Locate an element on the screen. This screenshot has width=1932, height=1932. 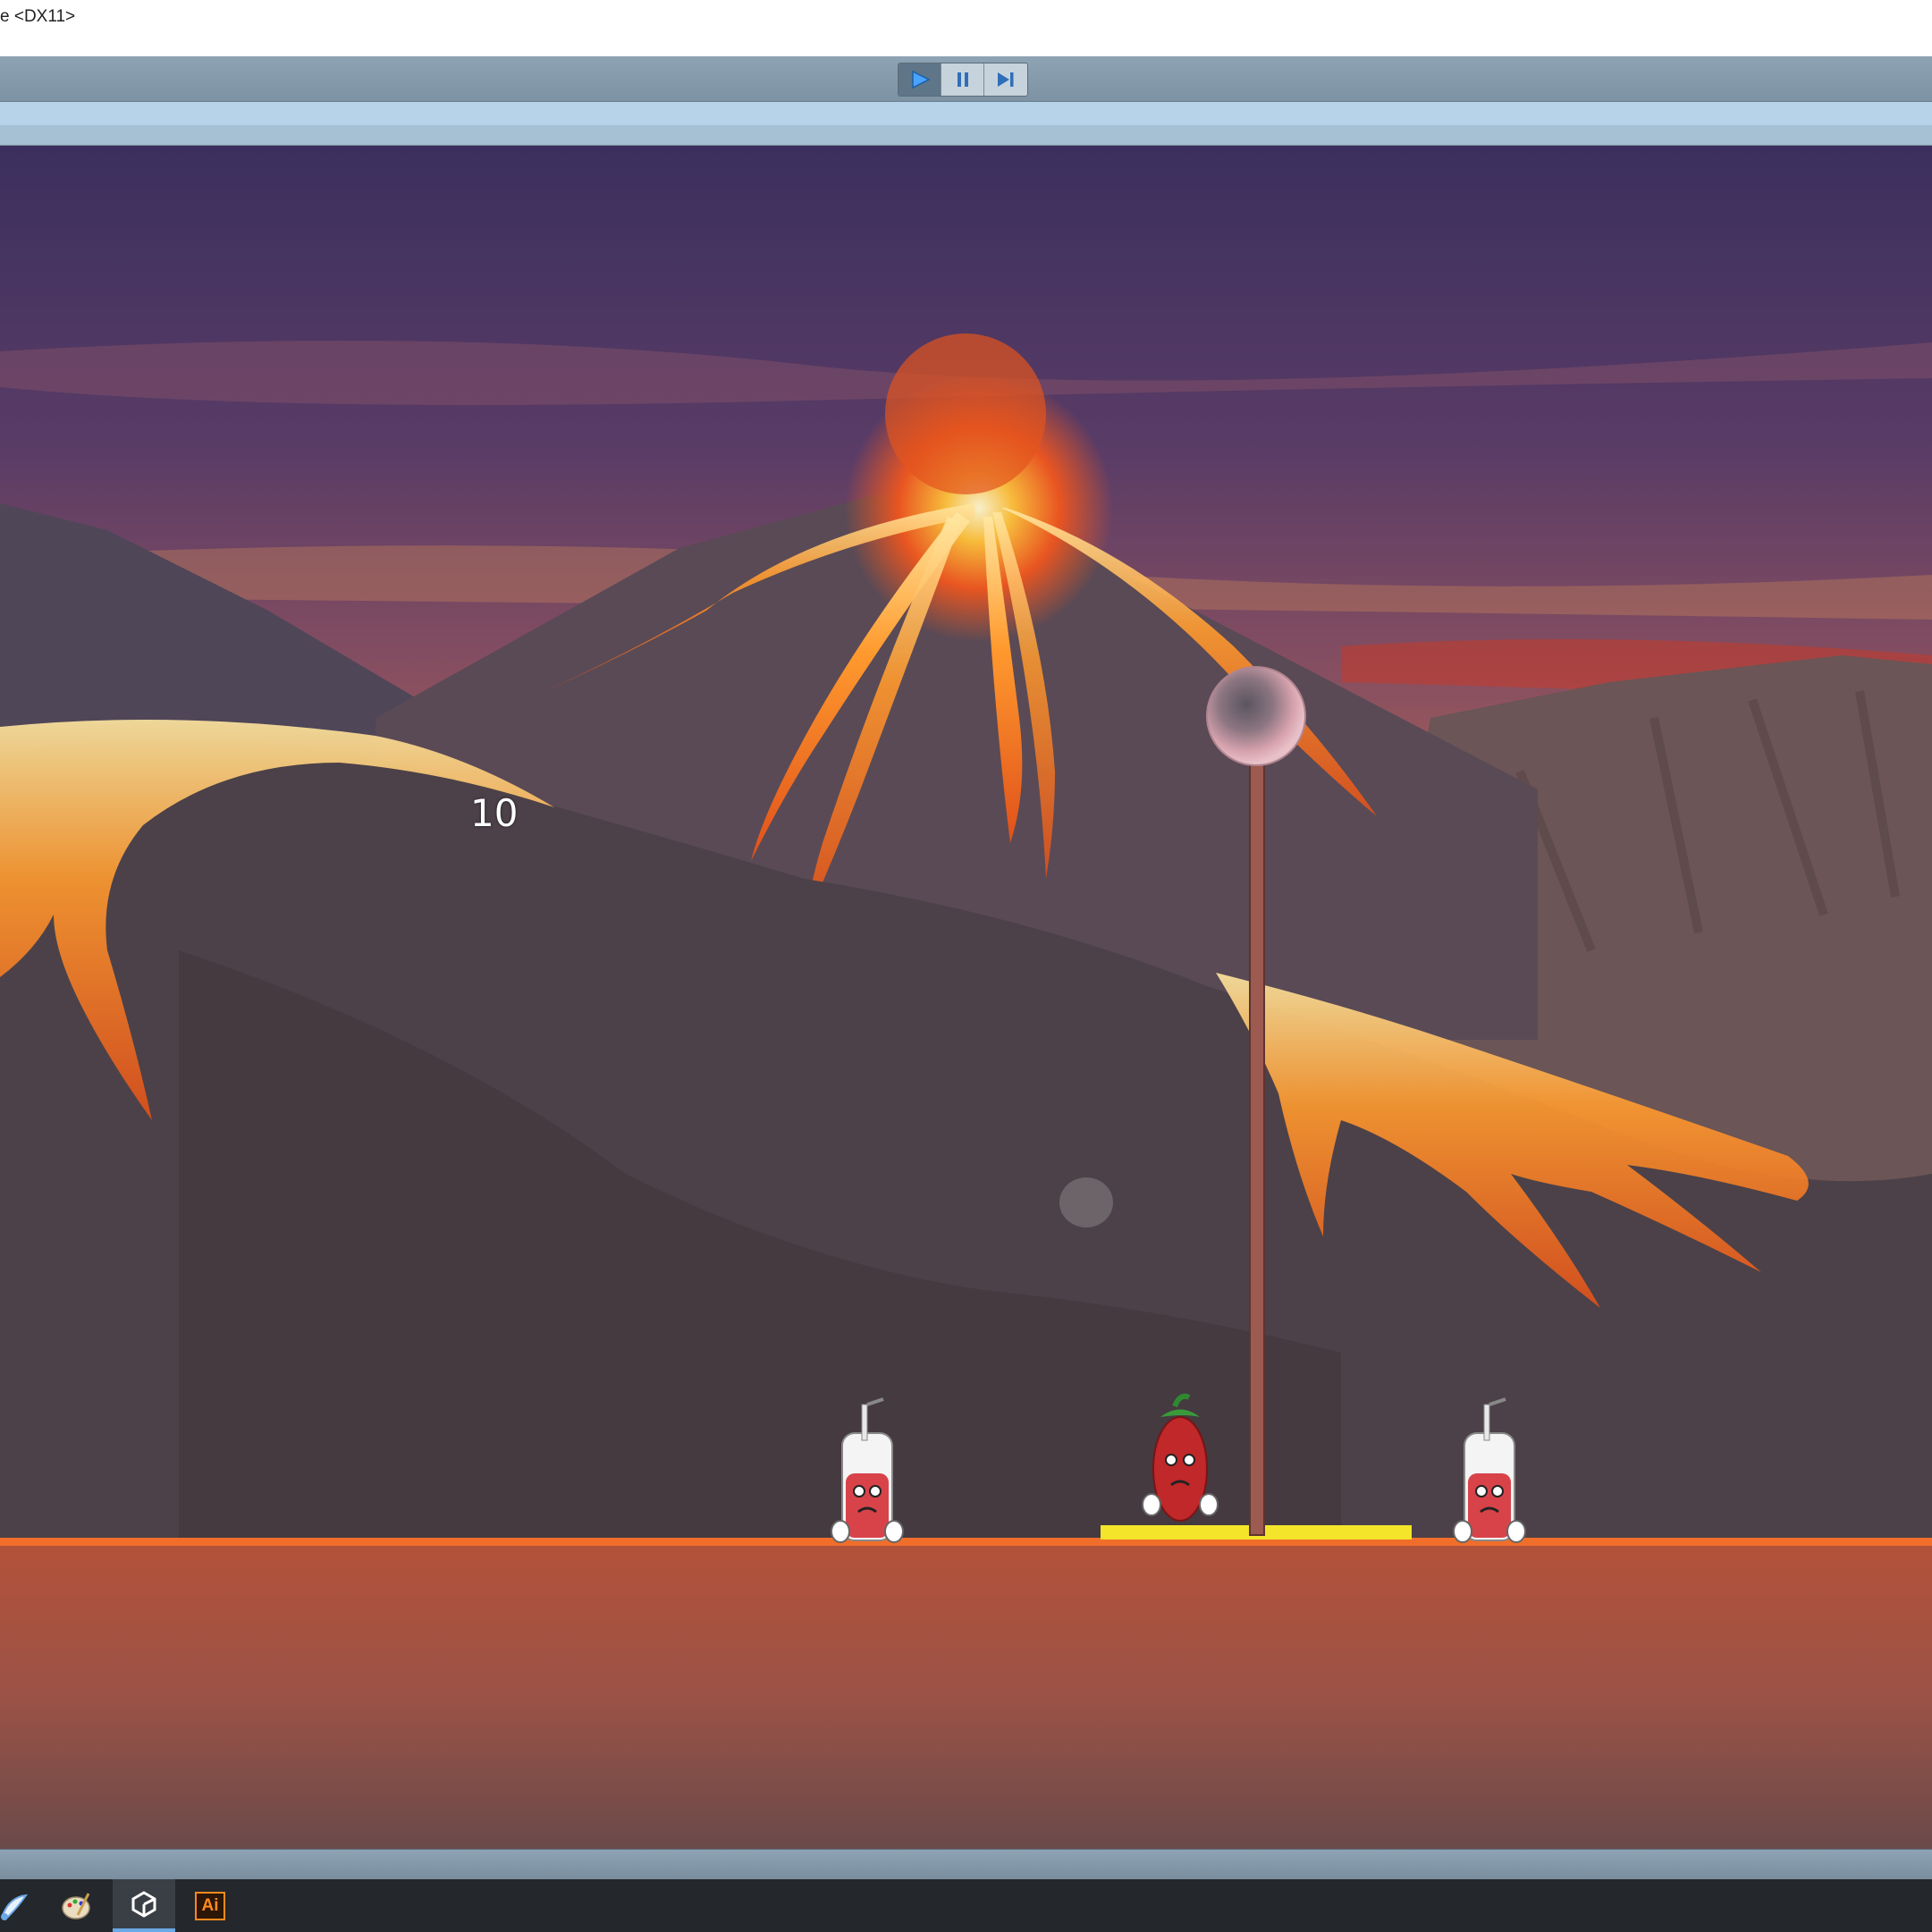
playback-controls is located at coordinates (963, 80).